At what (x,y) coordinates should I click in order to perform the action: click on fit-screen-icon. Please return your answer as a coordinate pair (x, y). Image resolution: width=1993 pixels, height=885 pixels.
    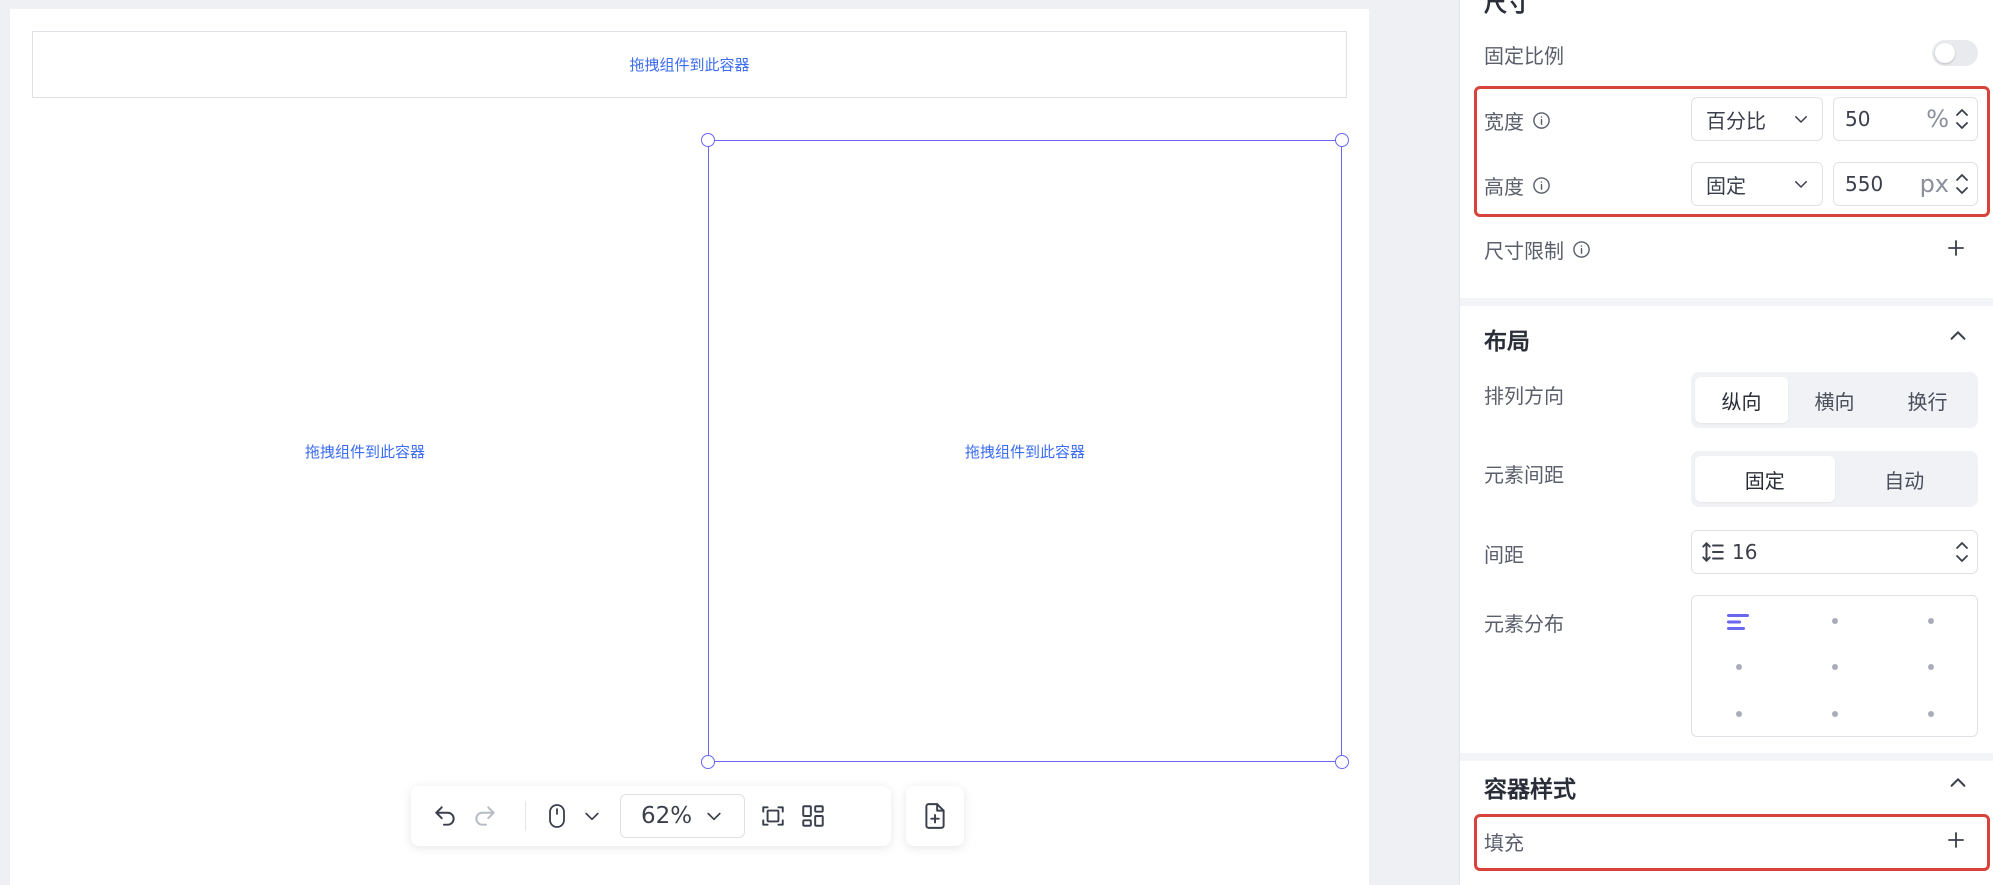
    Looking at the image, I should click on (773, 816).